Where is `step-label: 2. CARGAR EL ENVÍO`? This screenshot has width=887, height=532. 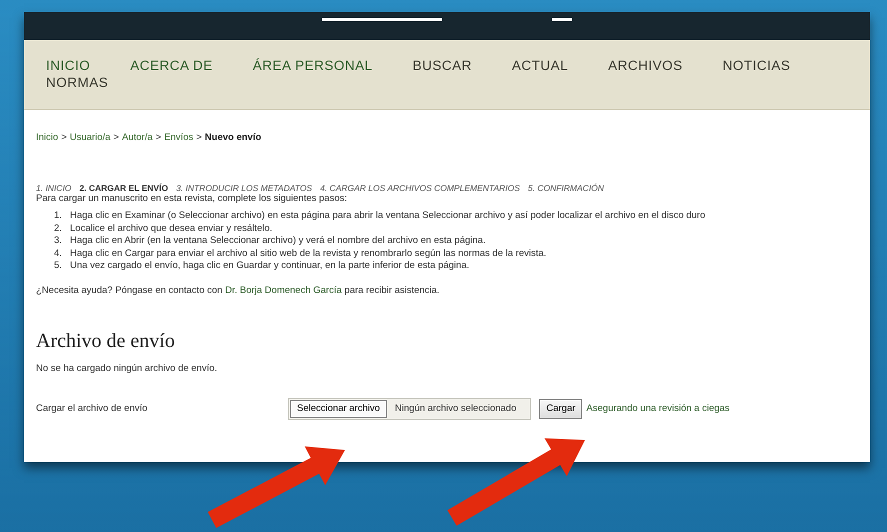 step-label: 2. CARGAR EL ENVÍO is located at coordinates (123, 188).